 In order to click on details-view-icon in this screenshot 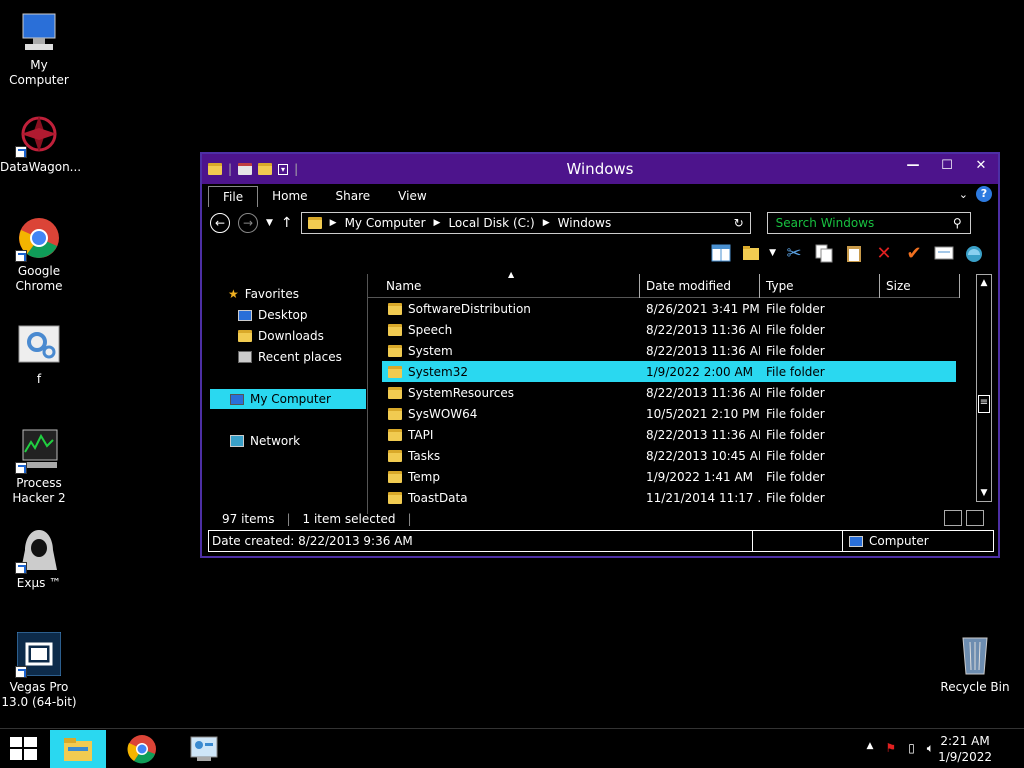, I will do `click(953, 518)`.